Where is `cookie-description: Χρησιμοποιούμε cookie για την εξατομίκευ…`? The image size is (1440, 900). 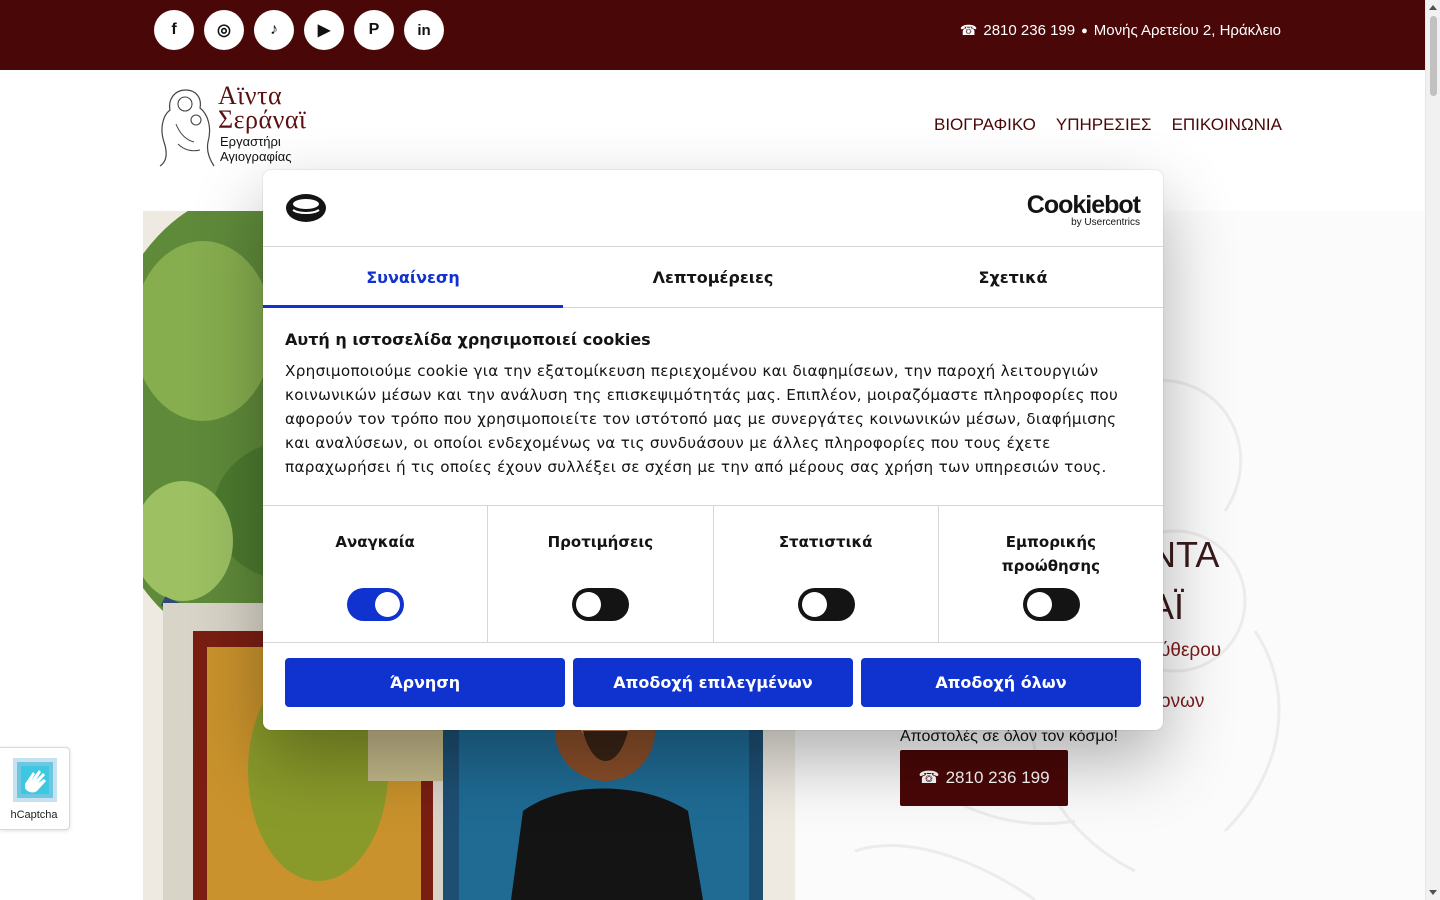 cookie-description: Χρησιμοποιούμε cookie για την εξατομίκευ… is located at coordinates (702, 419).